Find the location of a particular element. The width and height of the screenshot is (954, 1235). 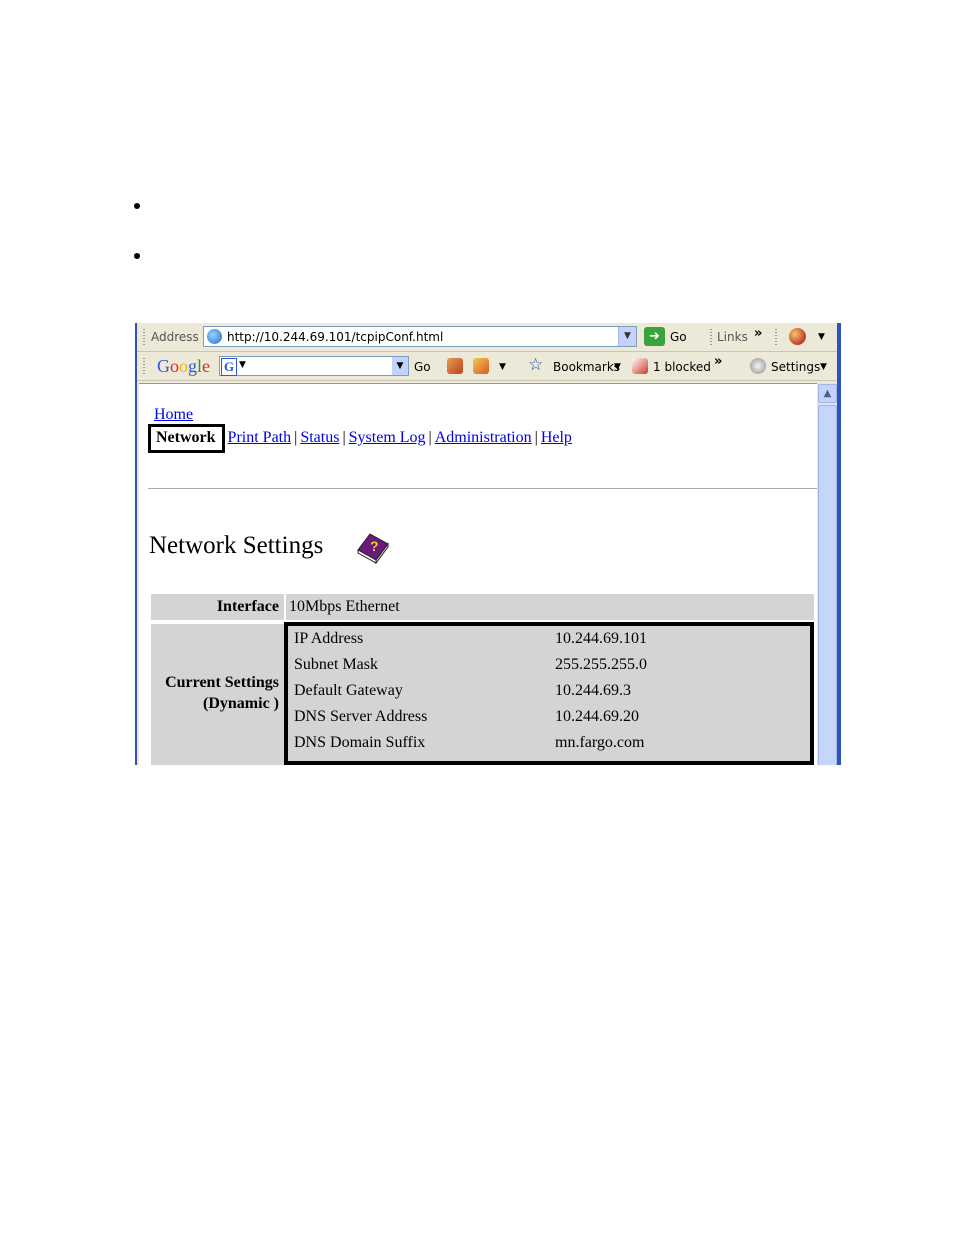

more-links-chevron-icon: » is located at coordinates (758, 333).